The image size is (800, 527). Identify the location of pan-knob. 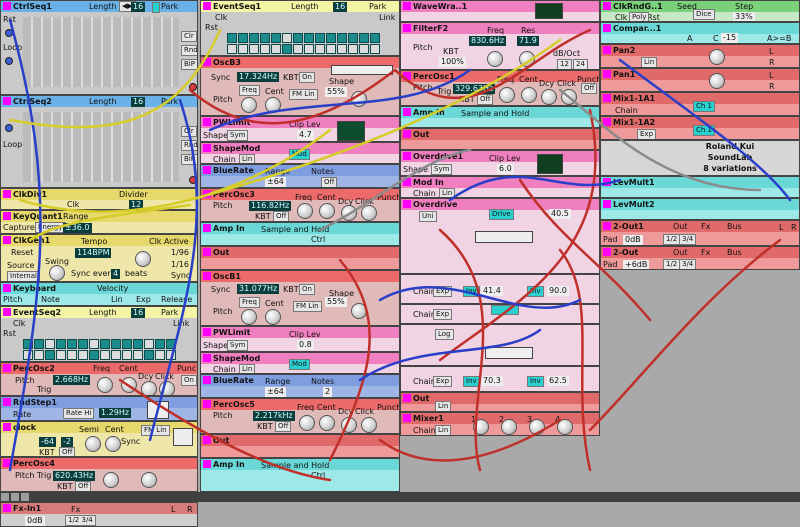
(717, 81).